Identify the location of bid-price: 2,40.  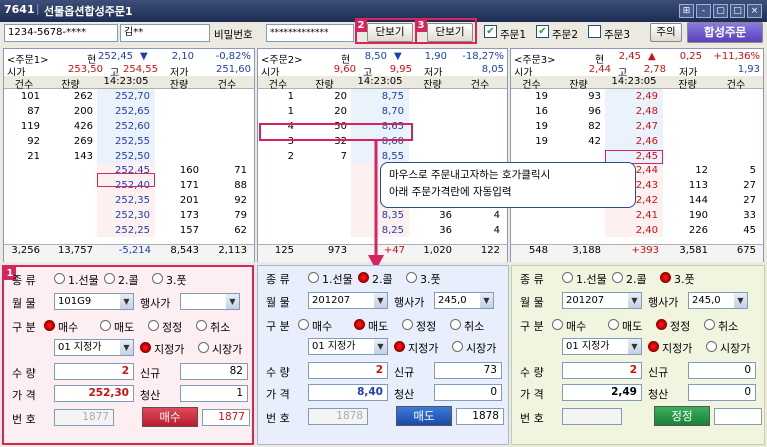
(647, 230).